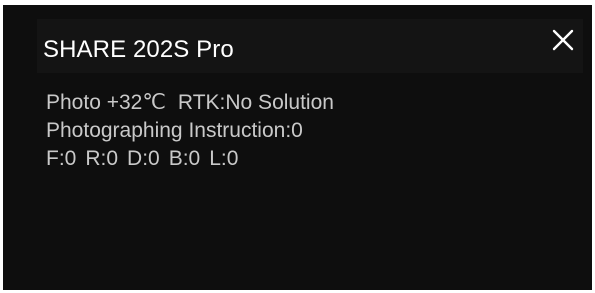 The height and width of the screenshot is (293, 595). What do you see at coordinates (224, 158) in the screenshot?
I see `camera-count-left: L:0` at bounding box center [224, 158].